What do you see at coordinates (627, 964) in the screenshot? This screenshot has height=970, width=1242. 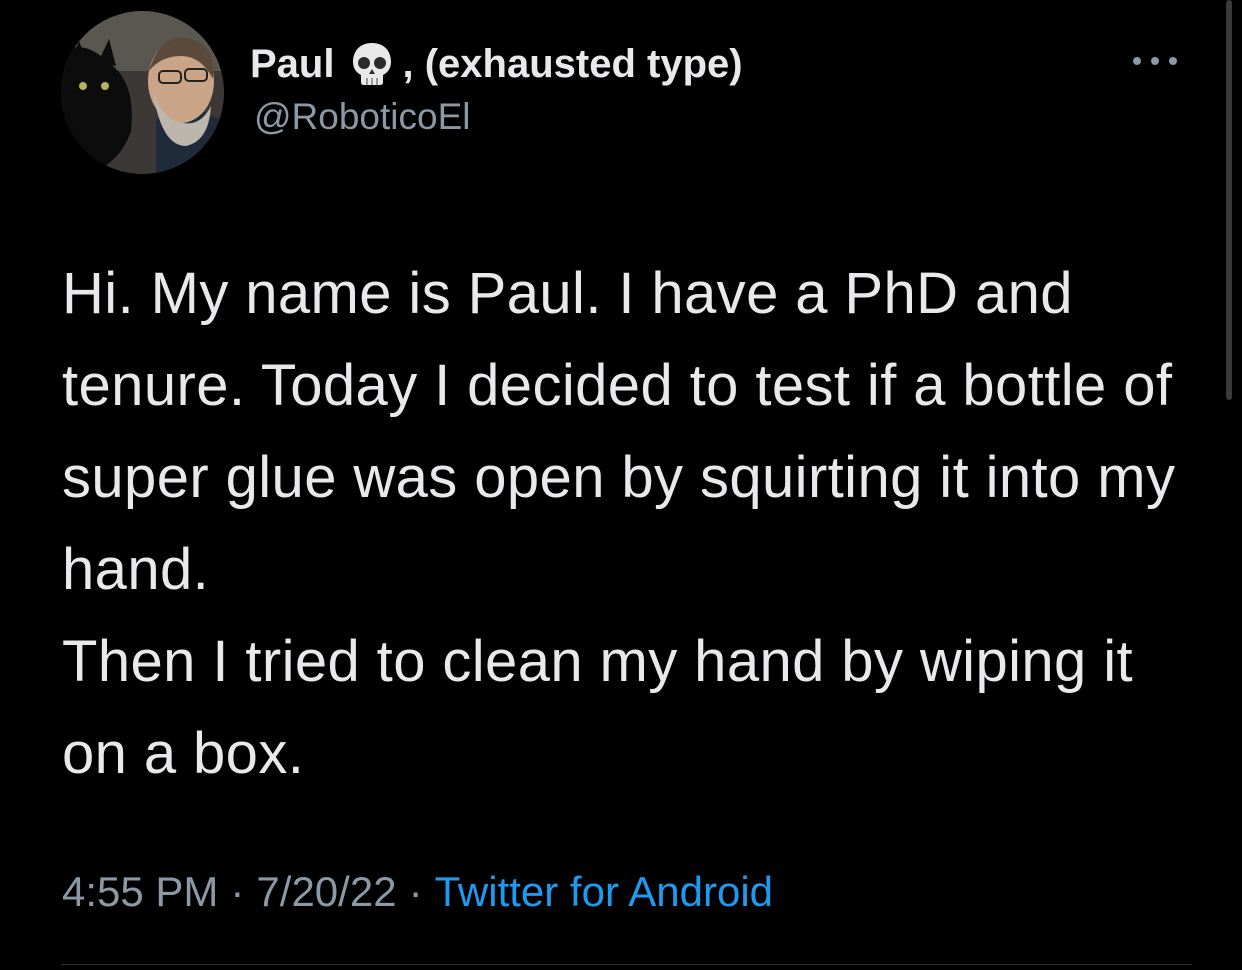 I see `divider` at bounding box center [627, 964].